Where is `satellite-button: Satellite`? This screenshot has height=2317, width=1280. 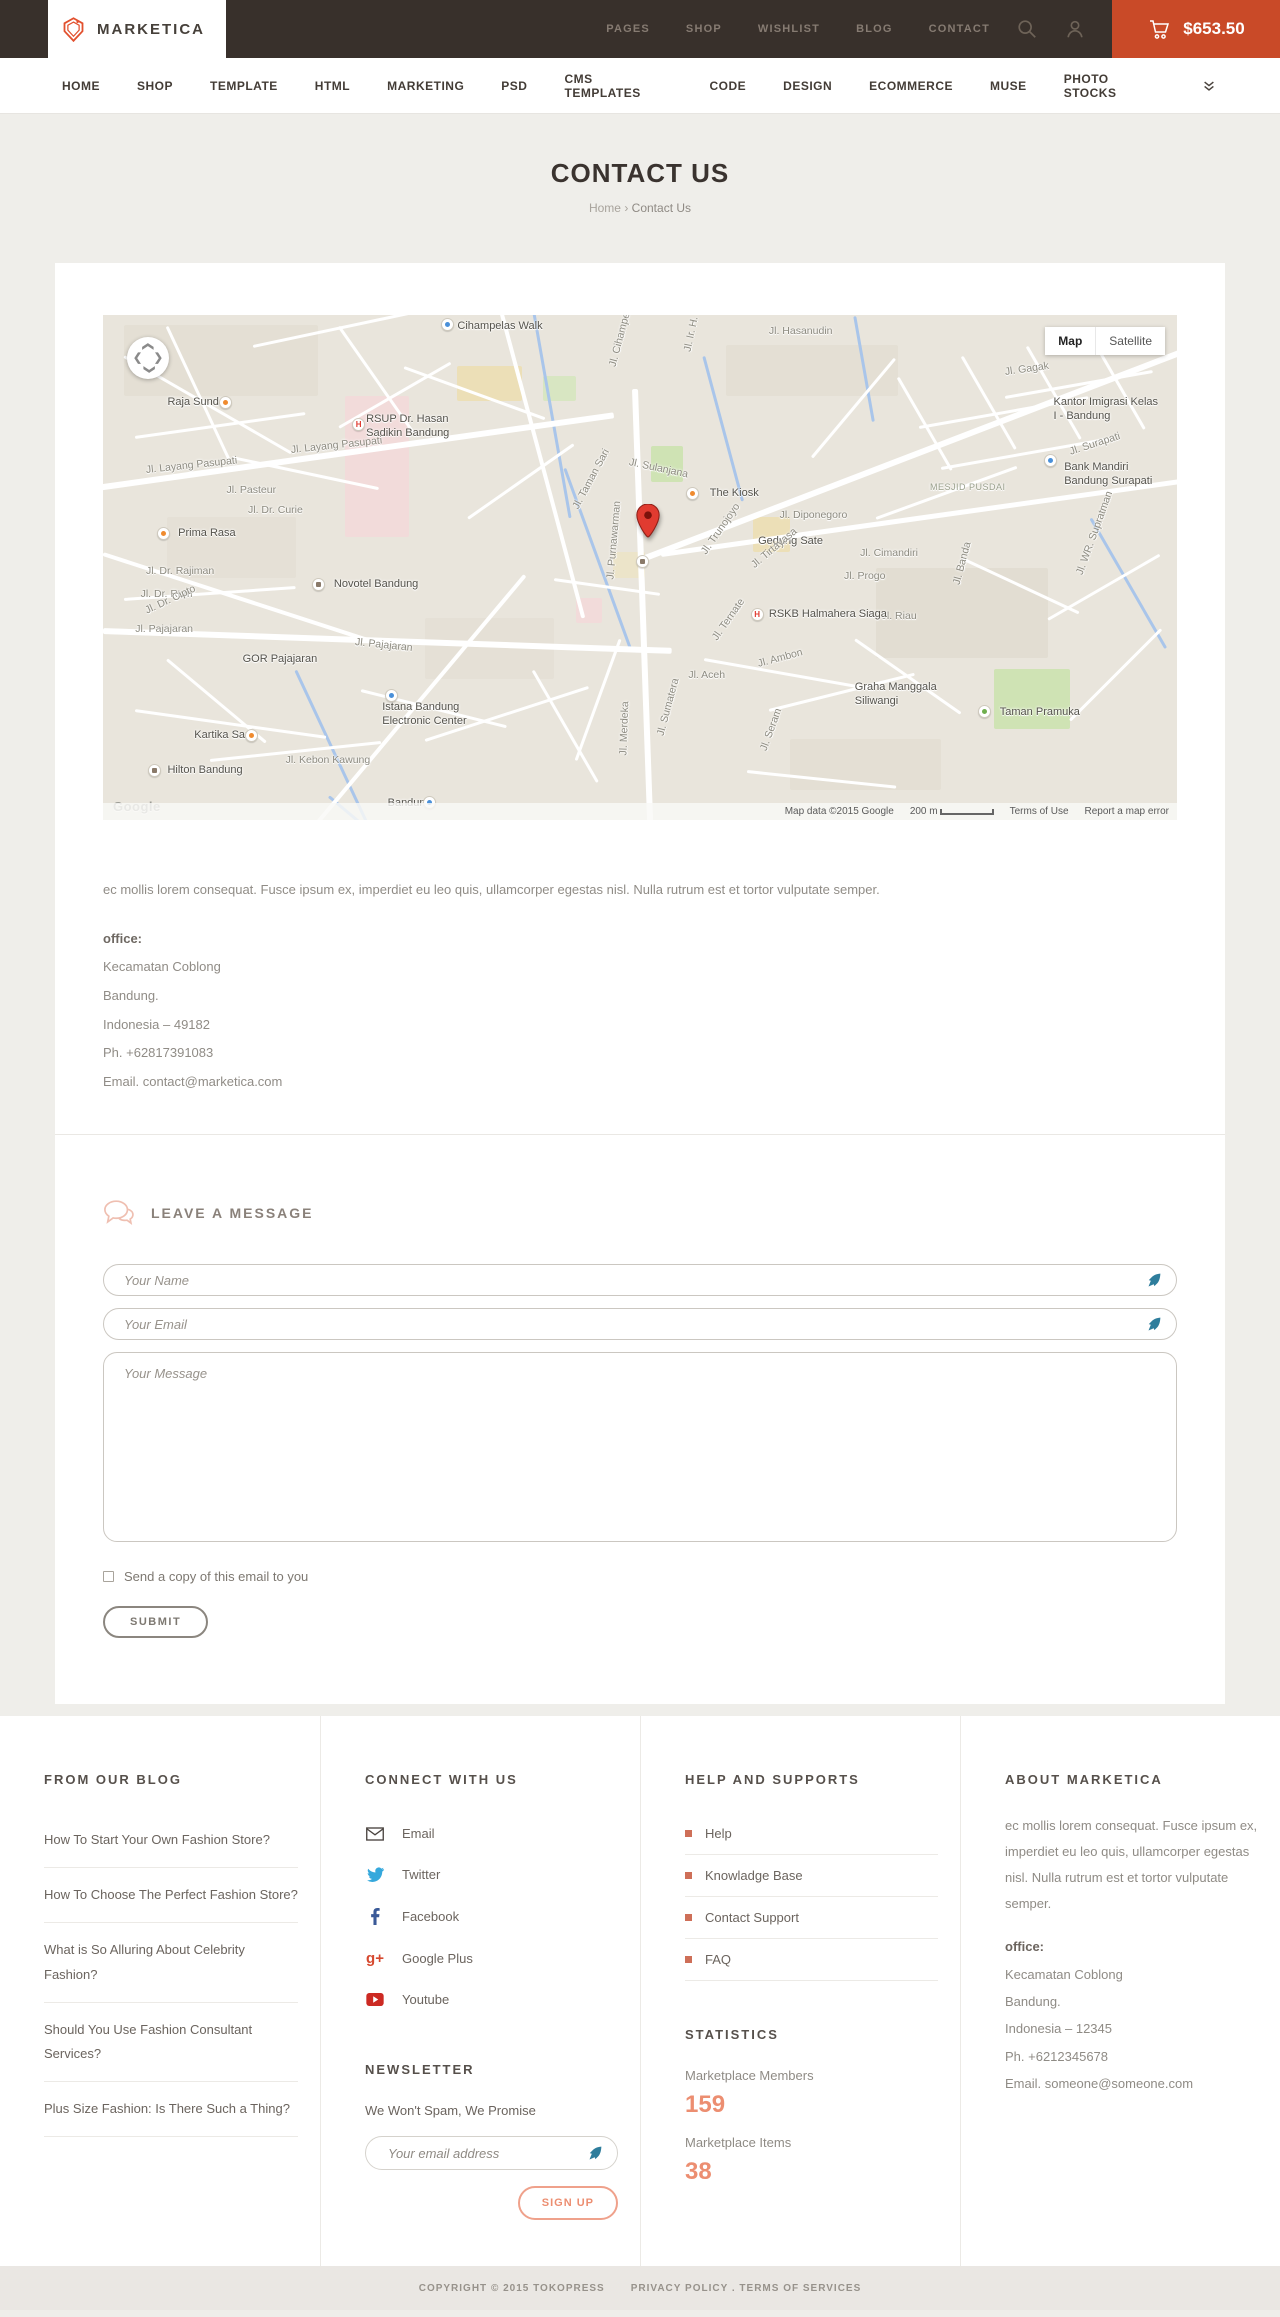
satellite-button: Satellite is located at coordinates (1130, 341).